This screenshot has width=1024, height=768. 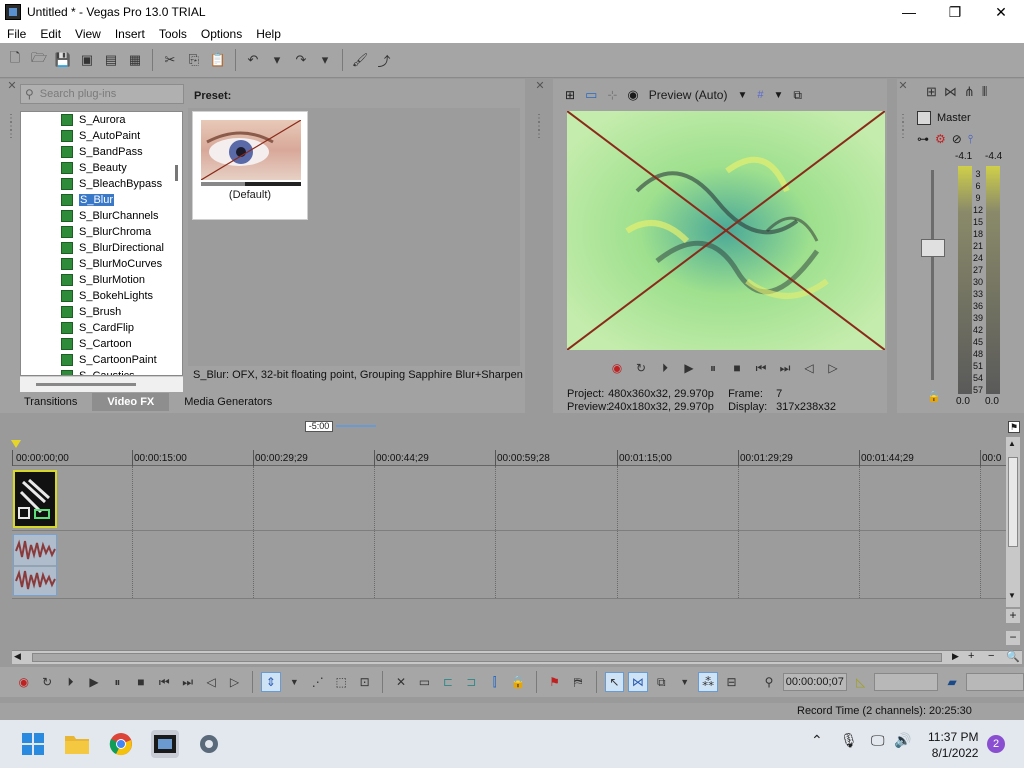 I want to click on selection-start-field, so click(x=906, y=682).